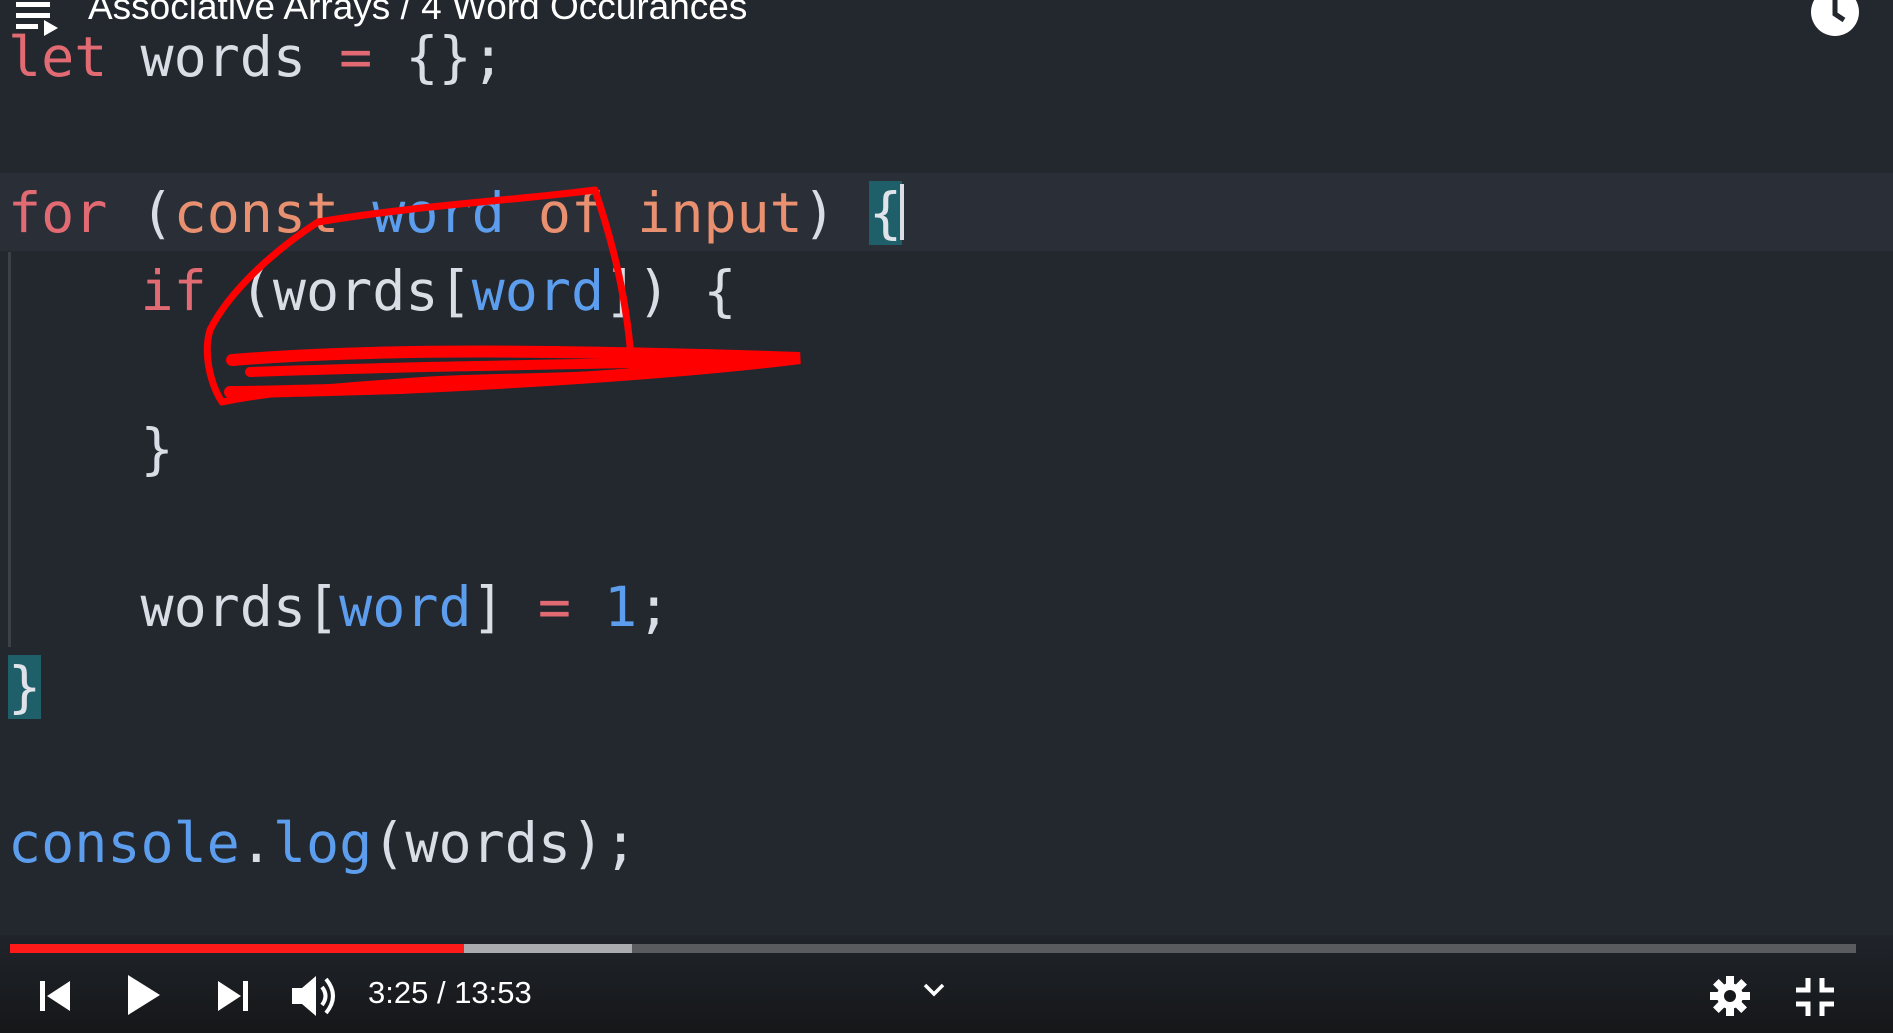  I want to click on identifier: input, so click(720, 213).